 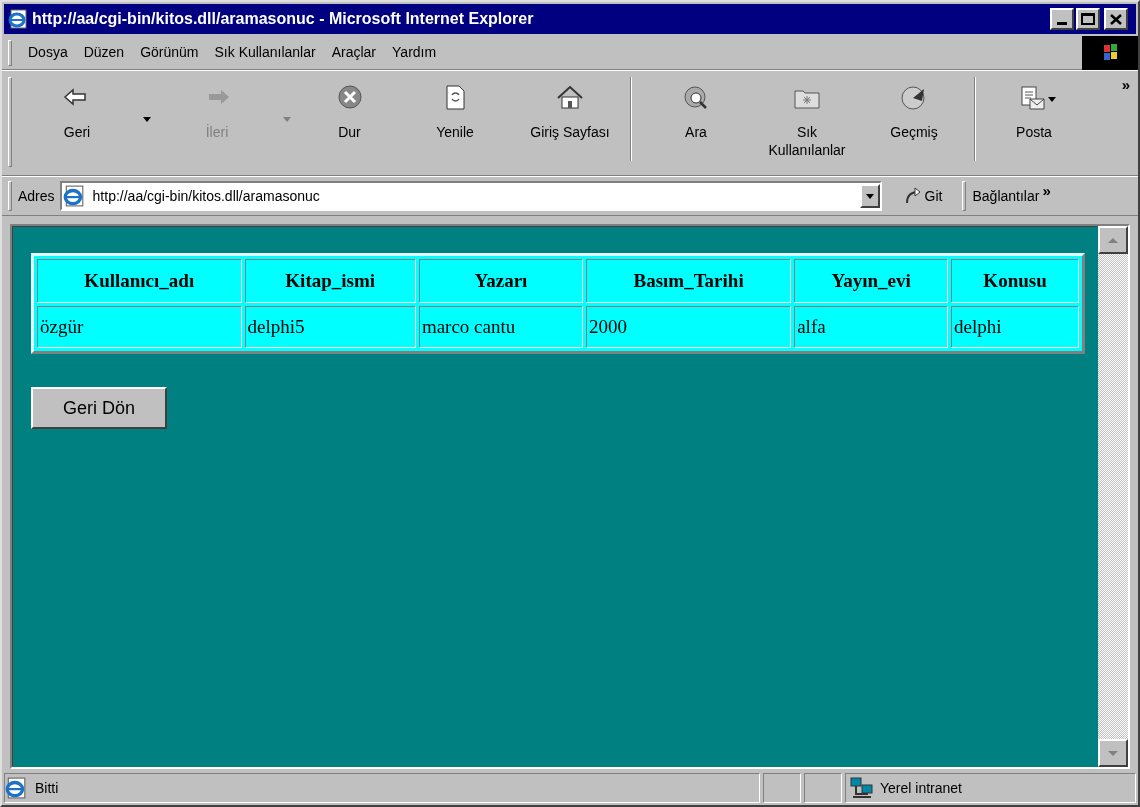 I want to click on scroll-down-button, so click(x=1113, y=753).